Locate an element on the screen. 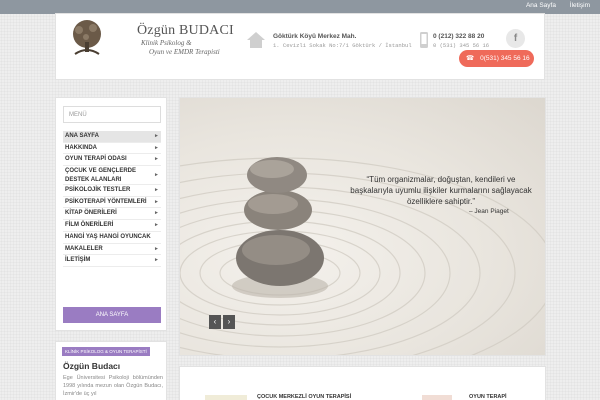 Image resolution: width=600 pixels, height=400 pixels. tree-logo-icon is located at coordinates (87, 38).